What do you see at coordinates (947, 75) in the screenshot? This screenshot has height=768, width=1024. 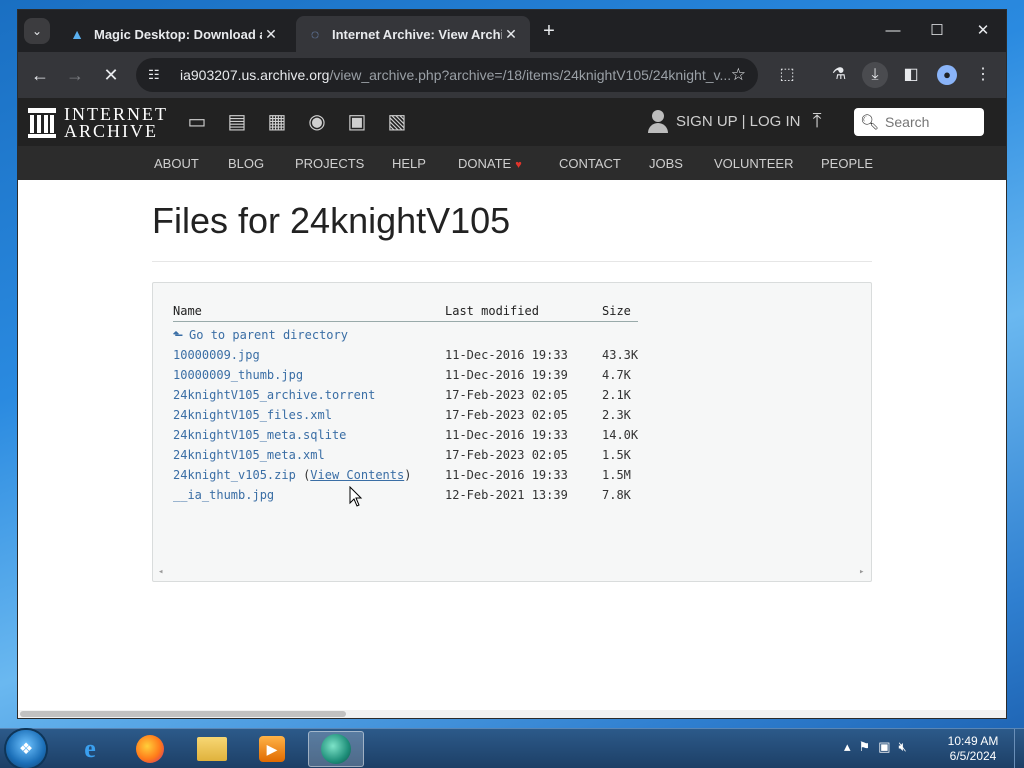 I see `profile-avatar-icon: ●` at bounding box center [947, 75].